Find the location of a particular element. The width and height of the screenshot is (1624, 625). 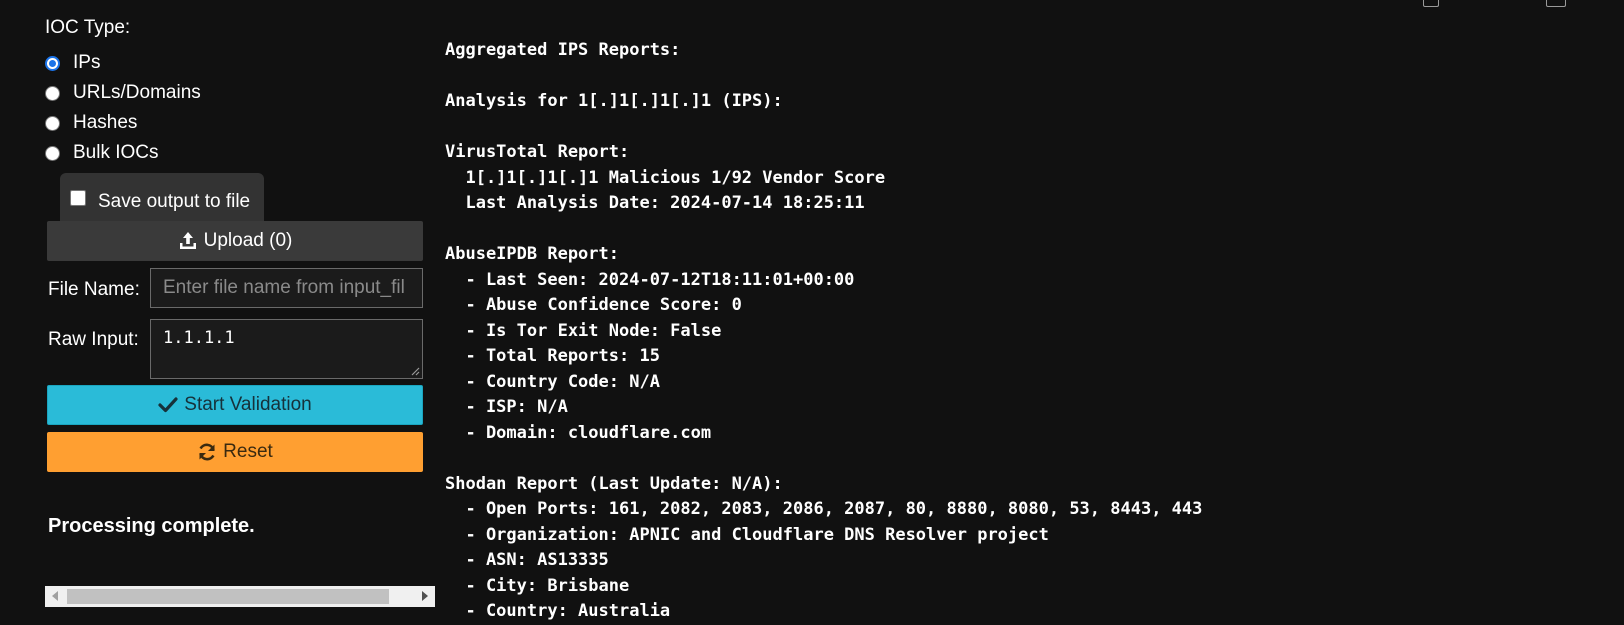

file-name-label: File Name: is located at coordinates (94, 289).